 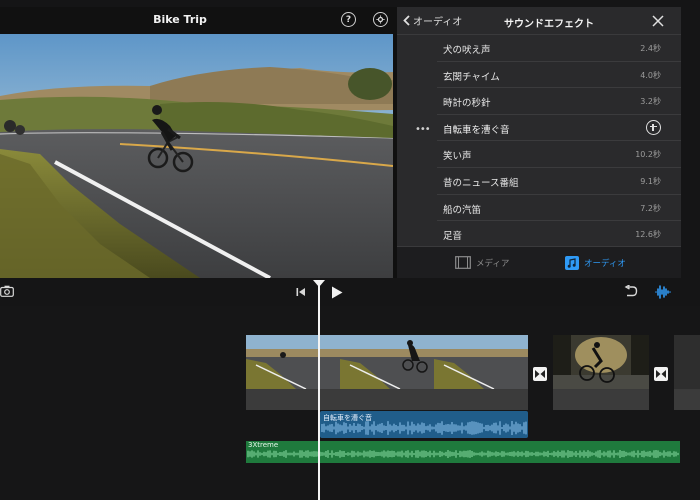 I want to click on viewer-toolbar: Bike Trip ?, so click(x=198, y=20).